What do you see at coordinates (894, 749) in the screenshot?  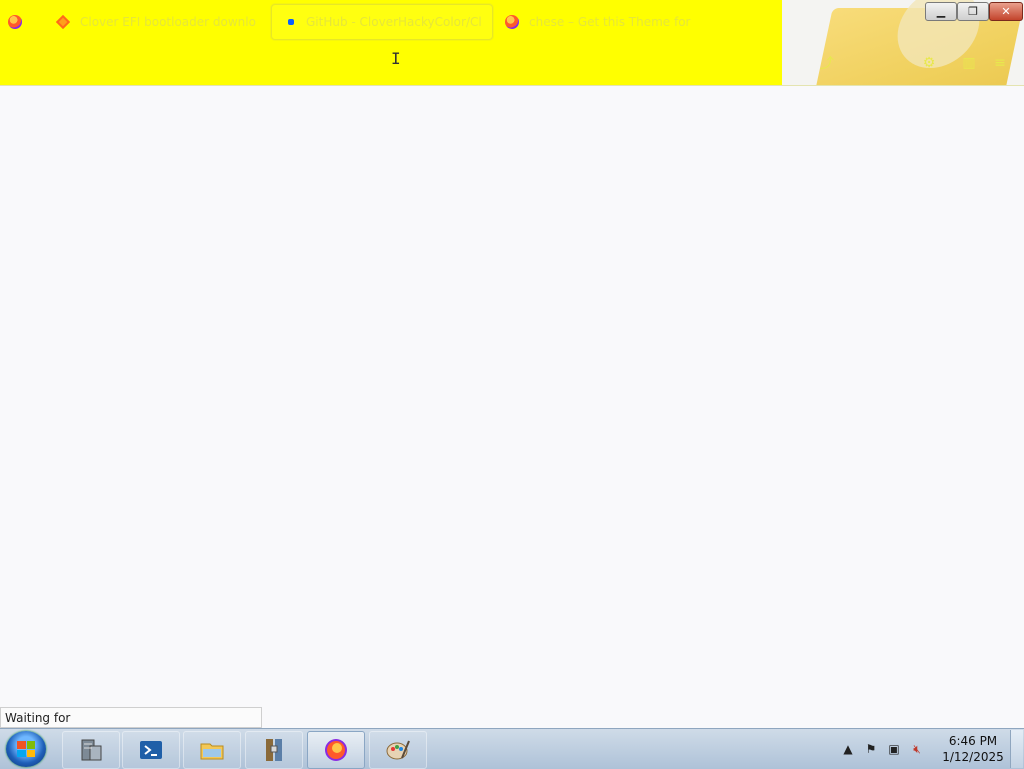 I see `network-icon: ▣` at bounding box center [894, 749].